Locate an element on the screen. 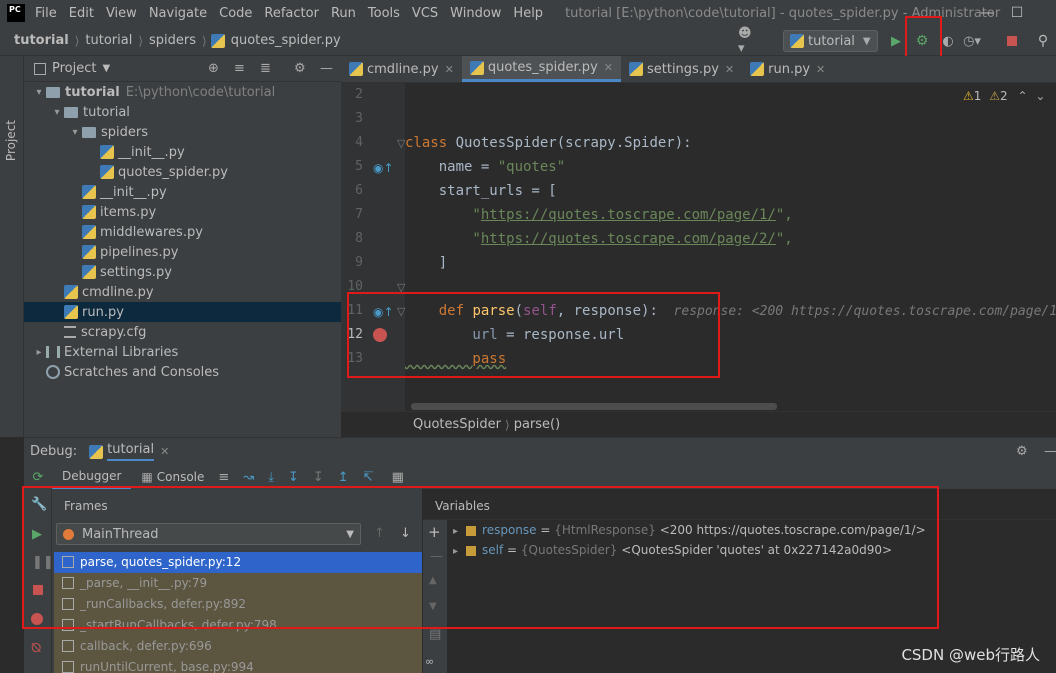 The width and height of the screenshot is (1056, 673). frame-row: callback, defer.py:696 is located at coordinates (238, 646).